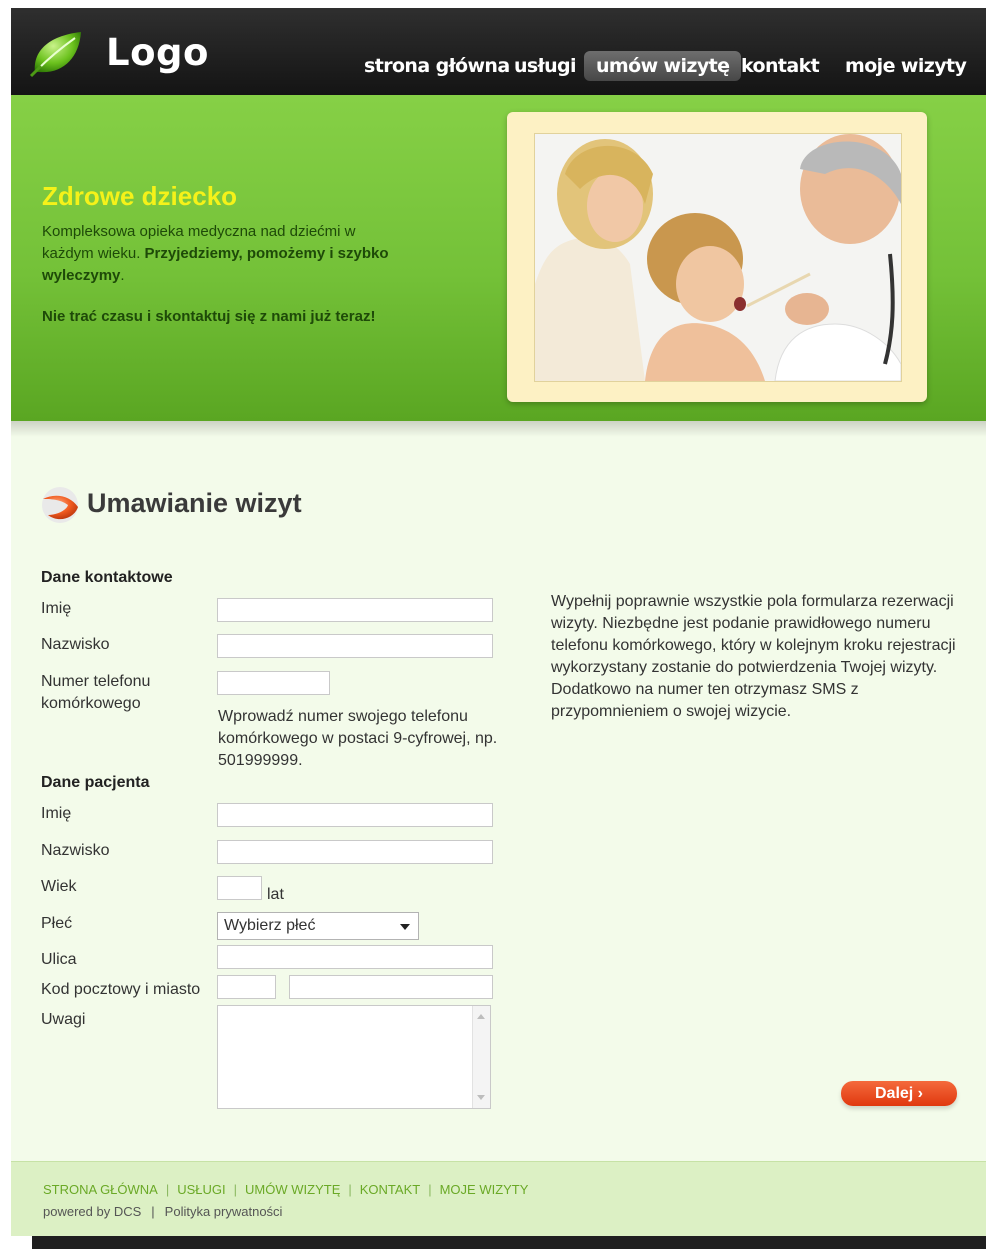 This screenshot has height=1249, width=986. What do you see at coordinates (95, 782) in the screenshot?
I see `patient-data-heading: Dane pacjenta` at bounding box center [95, 782].